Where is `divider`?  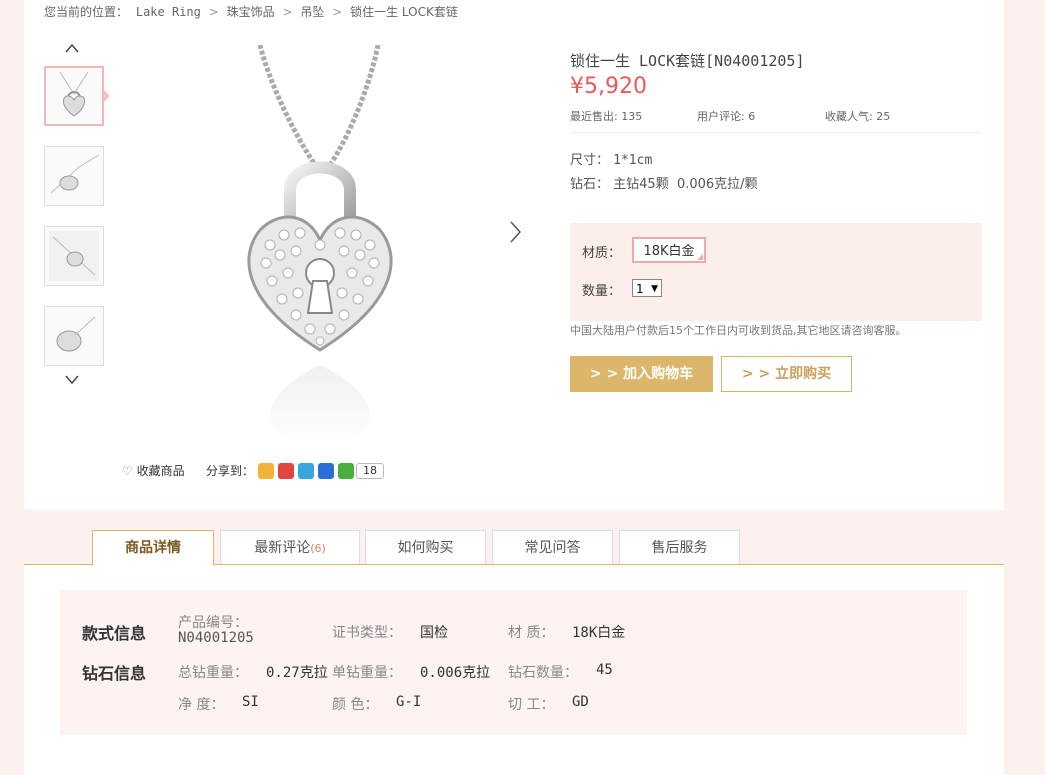 divider is located at coordinates (776, 132).